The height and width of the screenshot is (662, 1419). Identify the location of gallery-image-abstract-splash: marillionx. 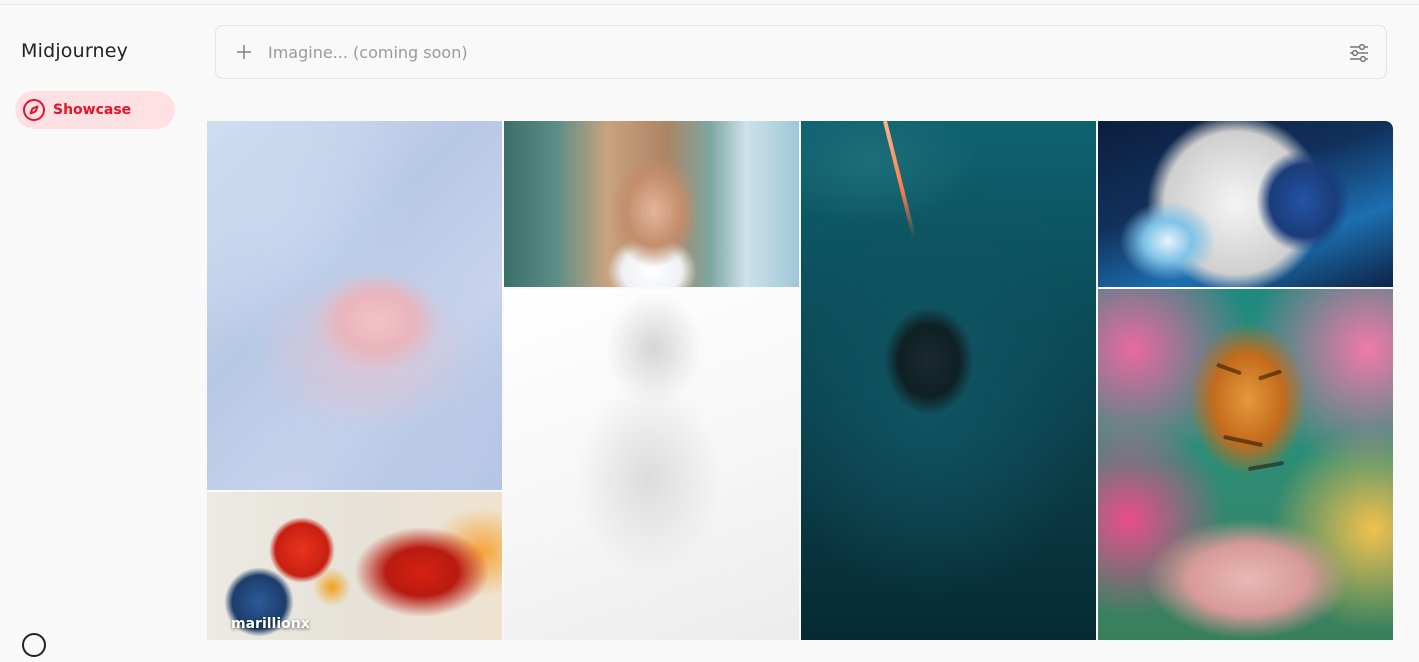
(354, 566).